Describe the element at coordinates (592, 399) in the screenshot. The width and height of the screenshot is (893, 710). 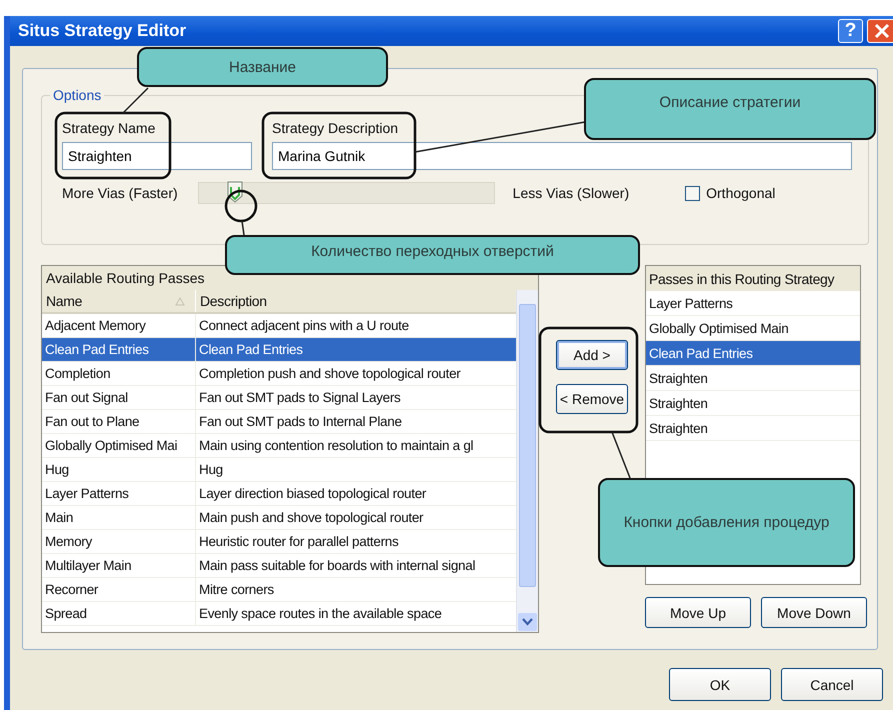
I see `transfer-button: < Remove` at that location.